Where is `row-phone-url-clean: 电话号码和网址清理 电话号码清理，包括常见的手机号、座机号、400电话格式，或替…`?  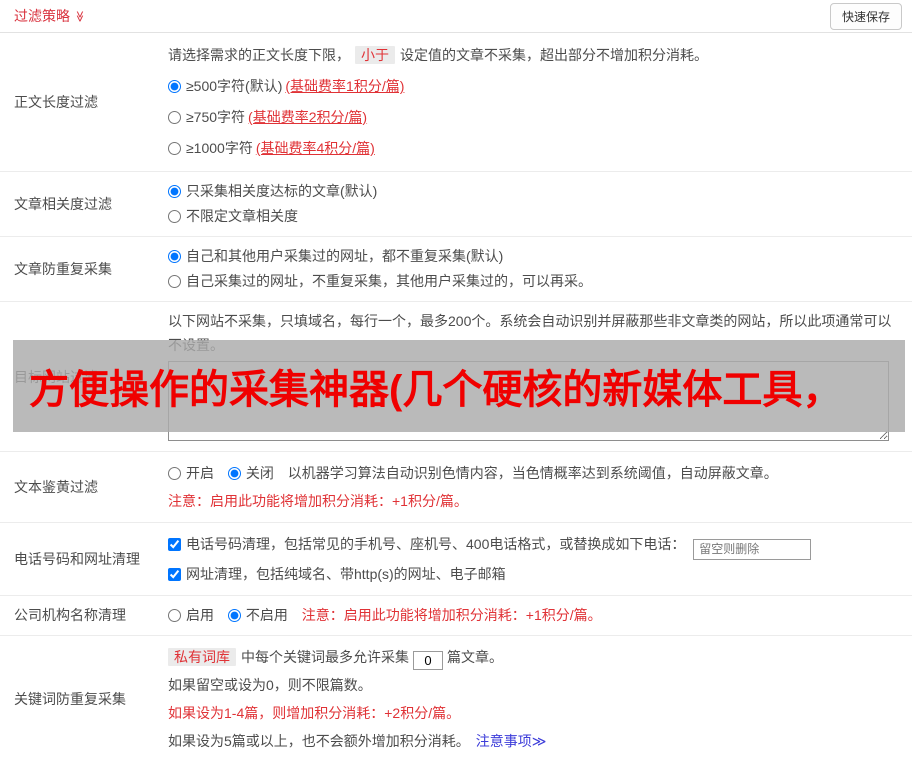
row-phone-url-clean: 电话号码和网址清理 电话号码清理，包括常见的手机号、座机号、400电话格式，或替… is located at coordinates (456, 559).